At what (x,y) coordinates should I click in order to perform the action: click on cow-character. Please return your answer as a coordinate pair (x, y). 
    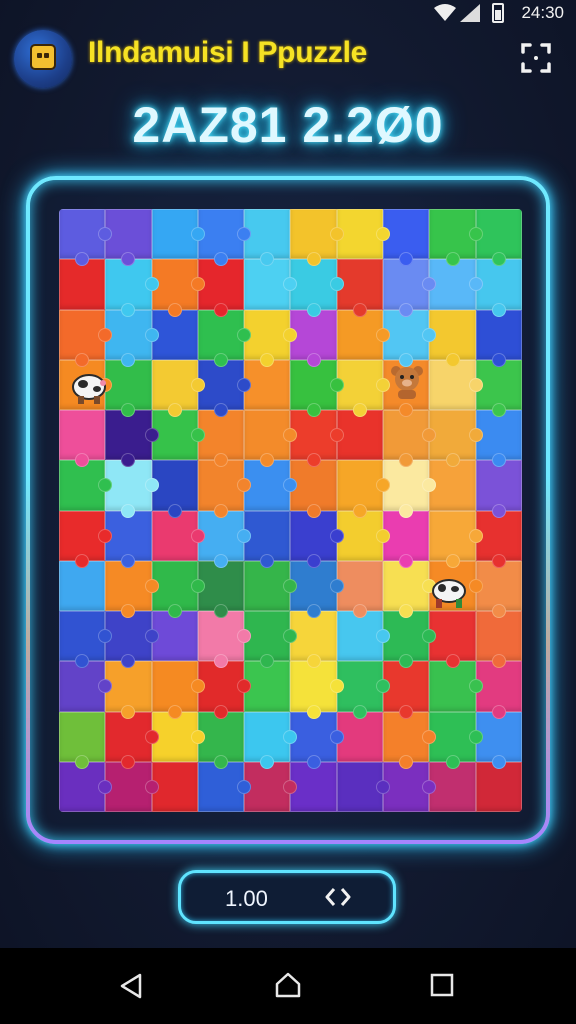
    Looking at the image, I should click on (89, 387).